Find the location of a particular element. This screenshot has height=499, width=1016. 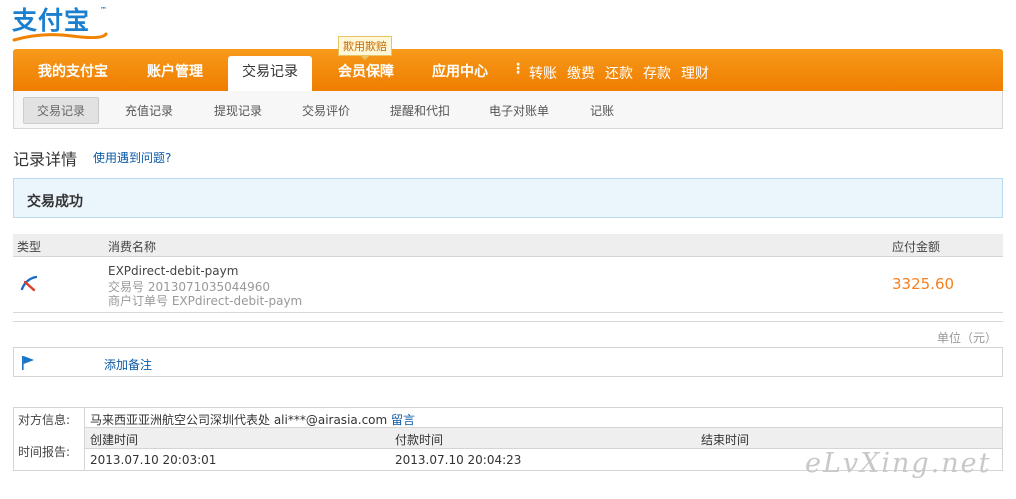

subnav-withdraw: 提现记录 is located at coordinates (238, 110).